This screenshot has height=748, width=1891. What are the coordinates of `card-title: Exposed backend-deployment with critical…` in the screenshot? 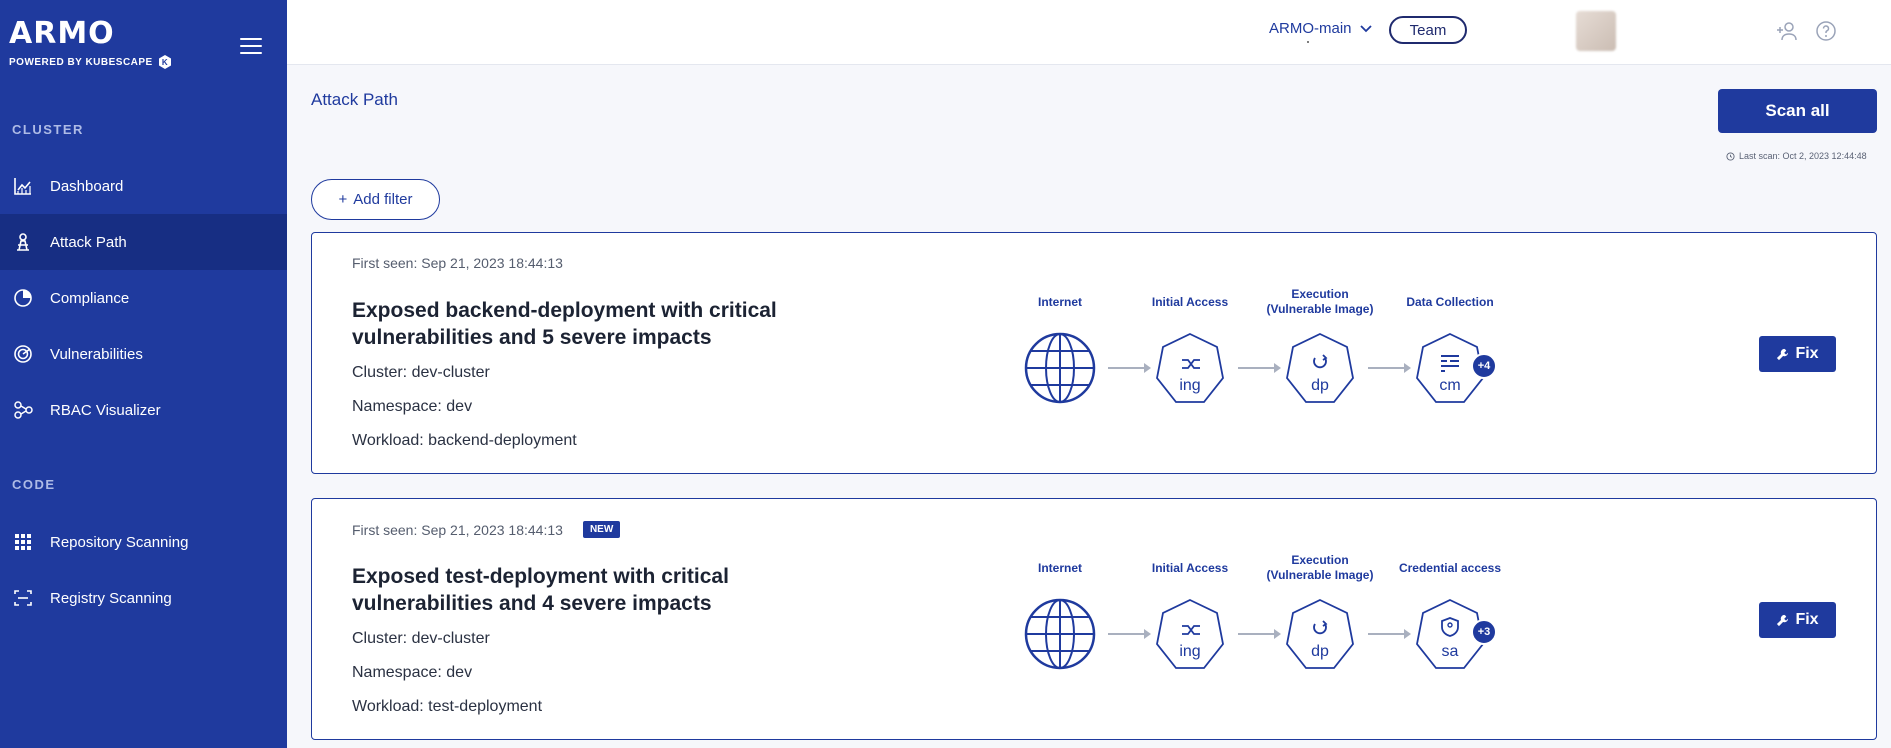 It's located at (587, 324).